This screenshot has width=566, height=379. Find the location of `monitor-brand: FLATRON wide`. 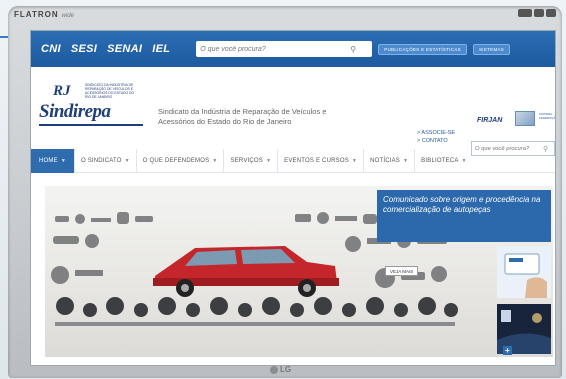

monitor-brand: FLATRON wide is located at coordinates (44, 14).